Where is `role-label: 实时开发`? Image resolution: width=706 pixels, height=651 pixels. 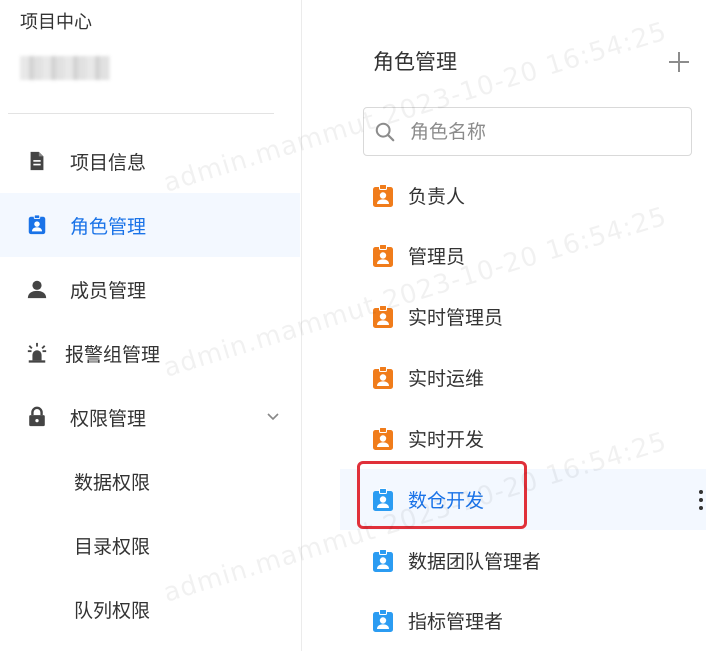 role-label: 实时开发 is located at coordinates (446, 440).